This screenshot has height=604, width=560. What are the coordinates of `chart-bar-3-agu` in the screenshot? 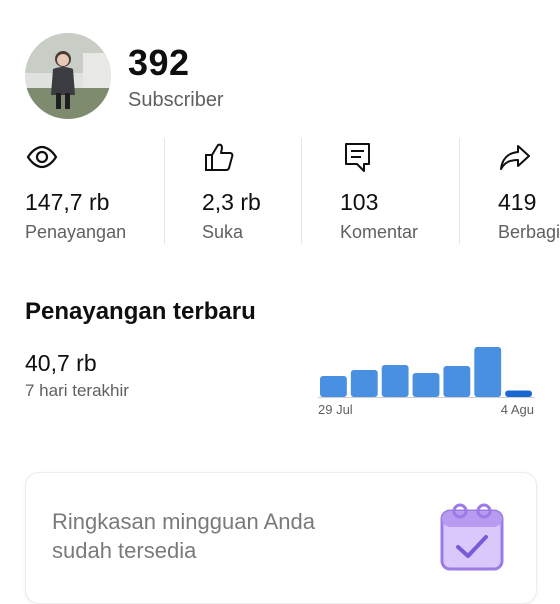 It's located at (488, 372).